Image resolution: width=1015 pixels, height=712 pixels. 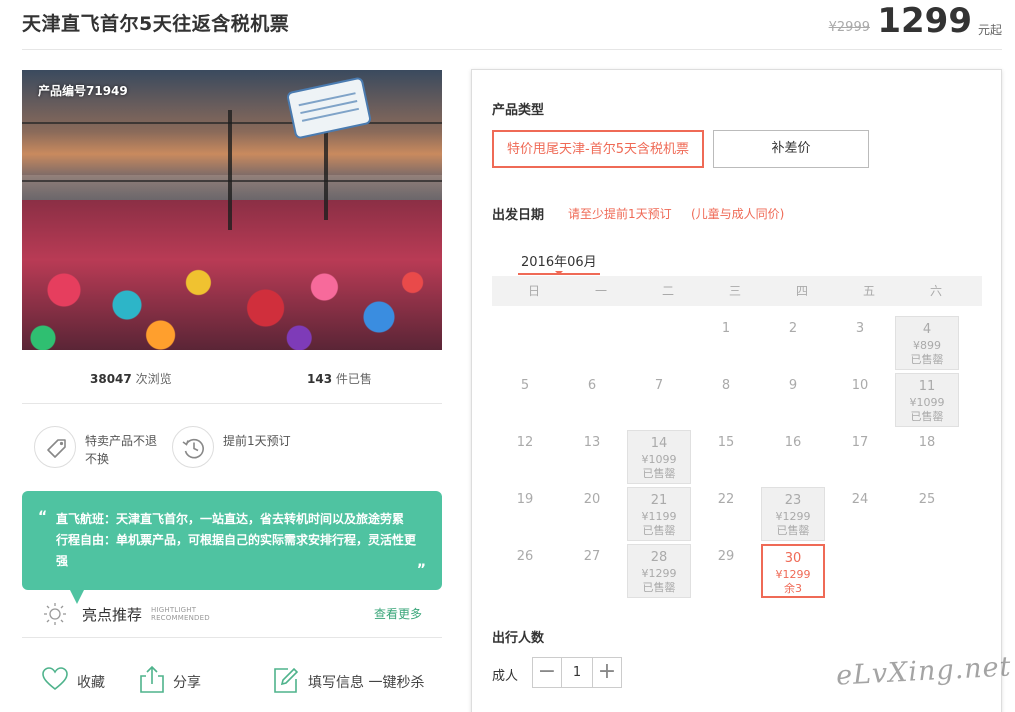 I want to click on day-price: ¥1099, so click(x=927, y=402).